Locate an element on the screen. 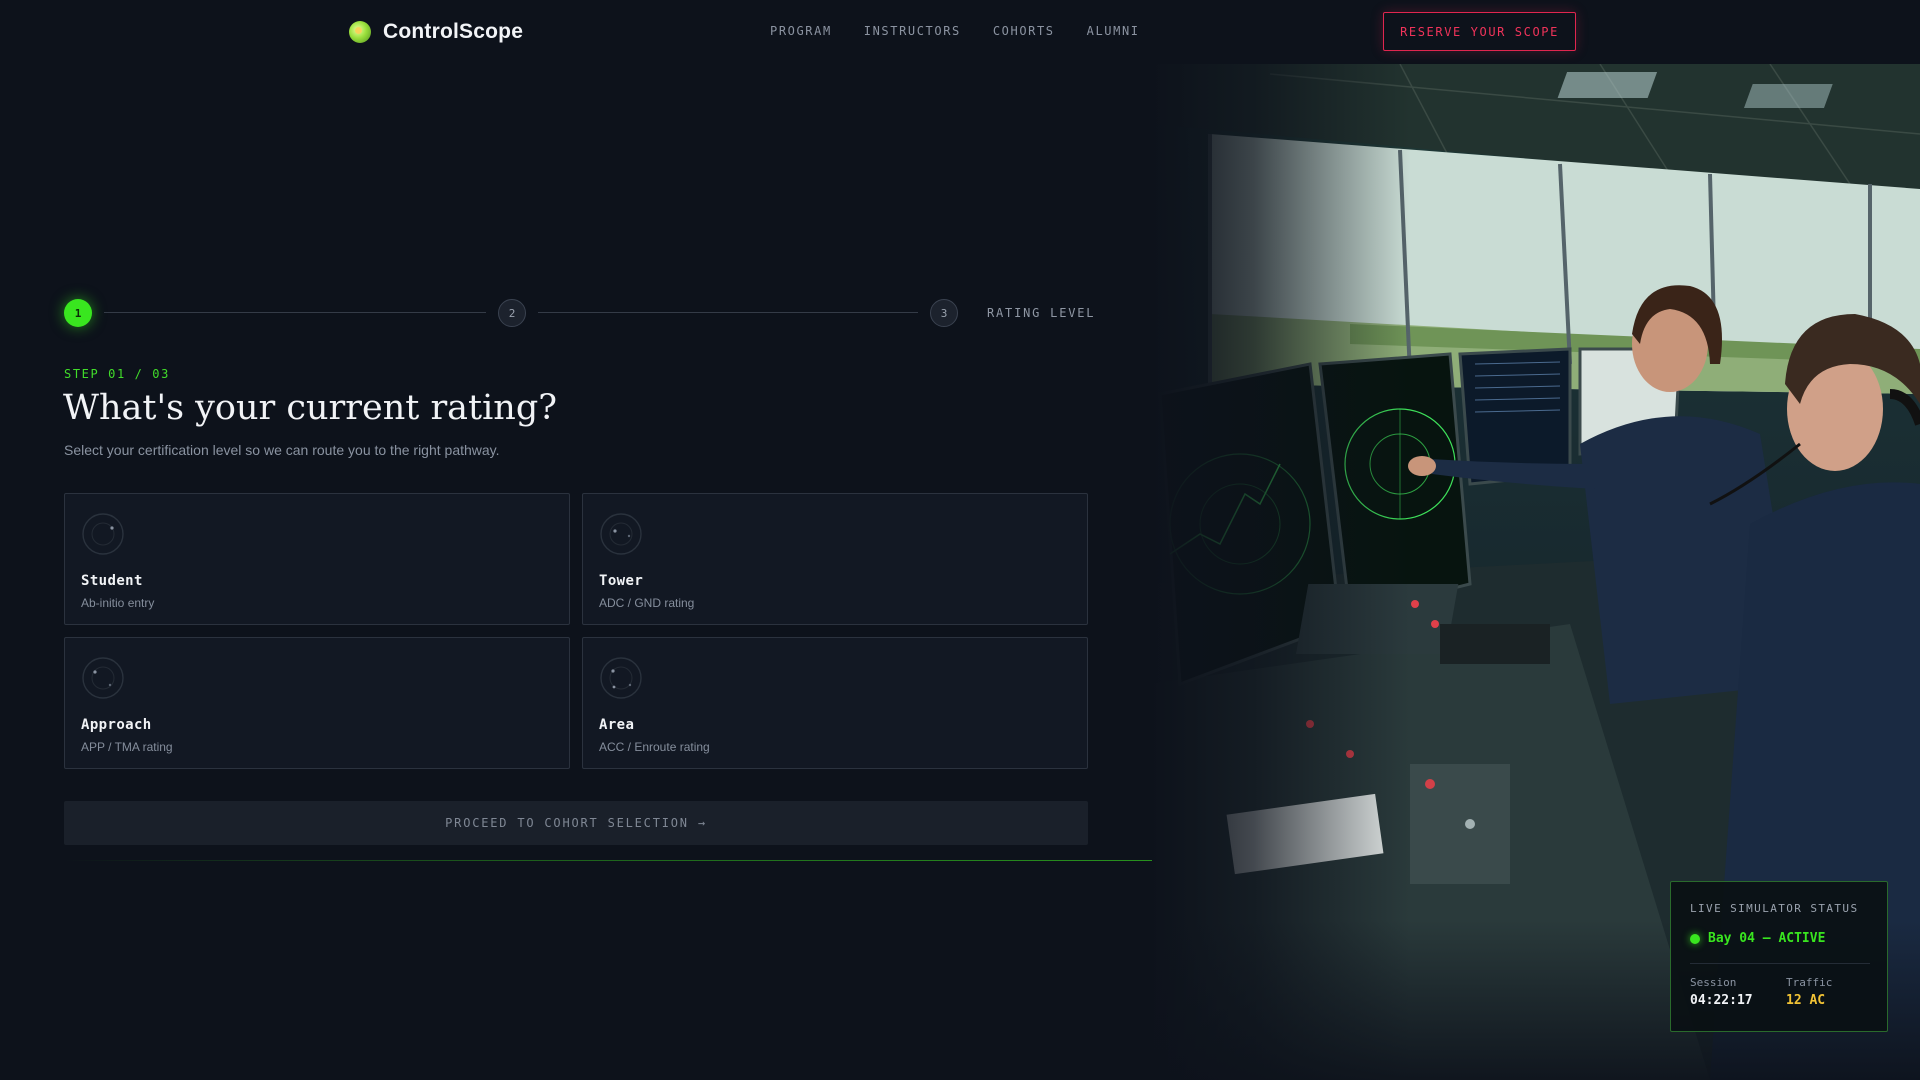 The height and width of the screenshot is (1080, 1920). proceed-to-cohort-button: PROCEED TO COHORT SELECTION → is located at coordinates (576, 823).